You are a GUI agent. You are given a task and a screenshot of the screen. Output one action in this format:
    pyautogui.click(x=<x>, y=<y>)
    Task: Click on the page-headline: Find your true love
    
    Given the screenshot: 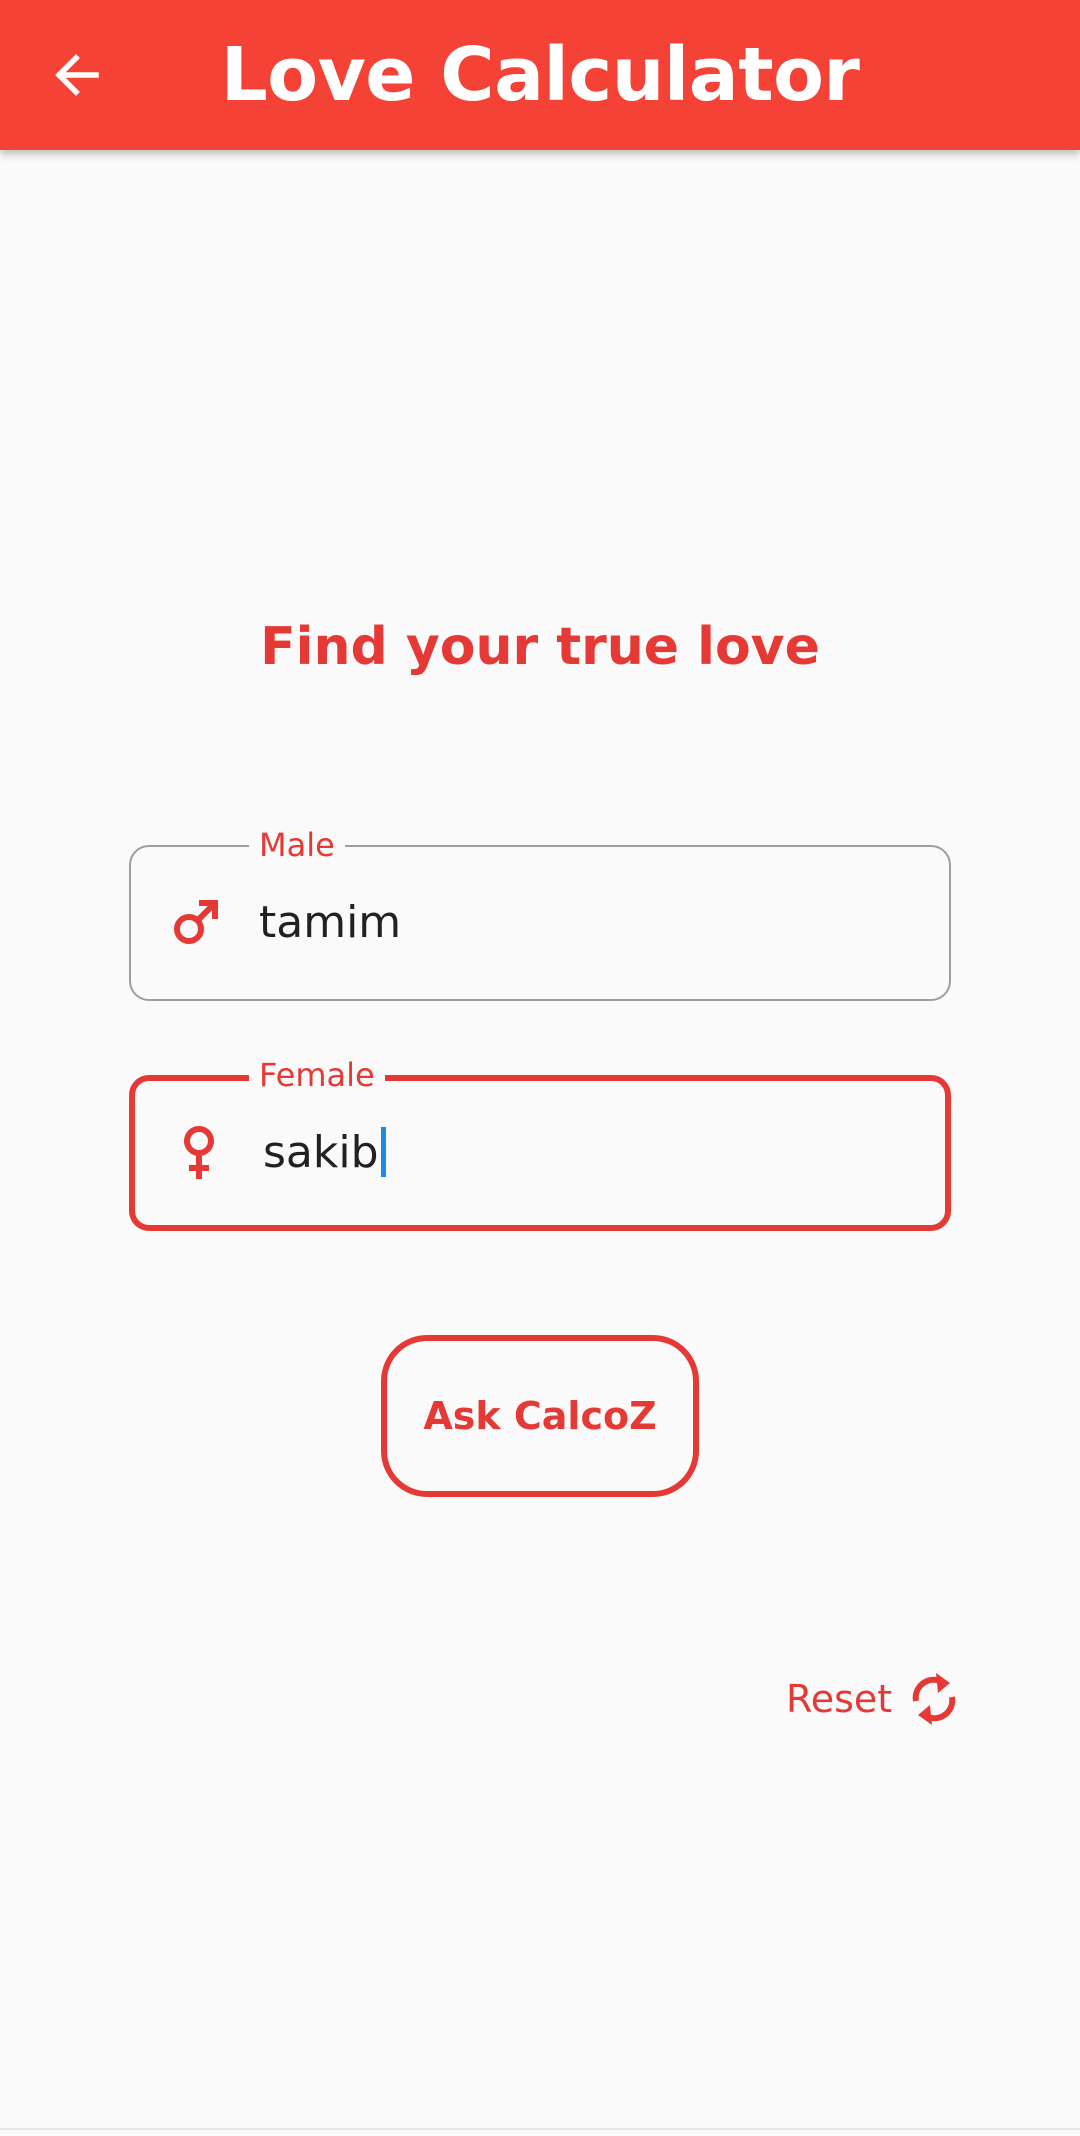 What is the action you would take?
    pyautogui.click(x=540, y=647)
    